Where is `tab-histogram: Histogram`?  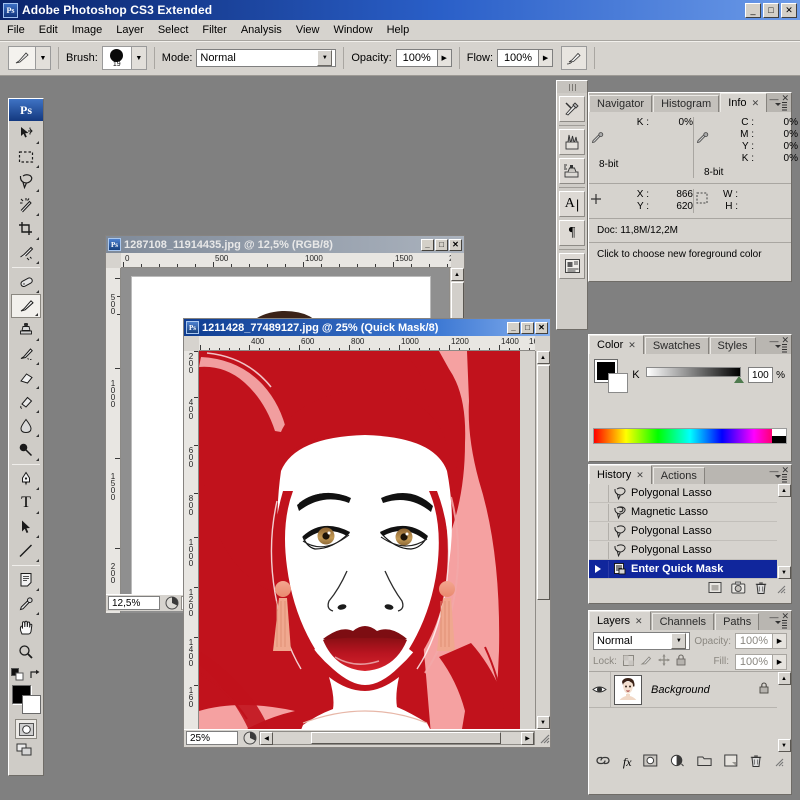 tab-histogram: Histogram is located at coordinates (686, 103).